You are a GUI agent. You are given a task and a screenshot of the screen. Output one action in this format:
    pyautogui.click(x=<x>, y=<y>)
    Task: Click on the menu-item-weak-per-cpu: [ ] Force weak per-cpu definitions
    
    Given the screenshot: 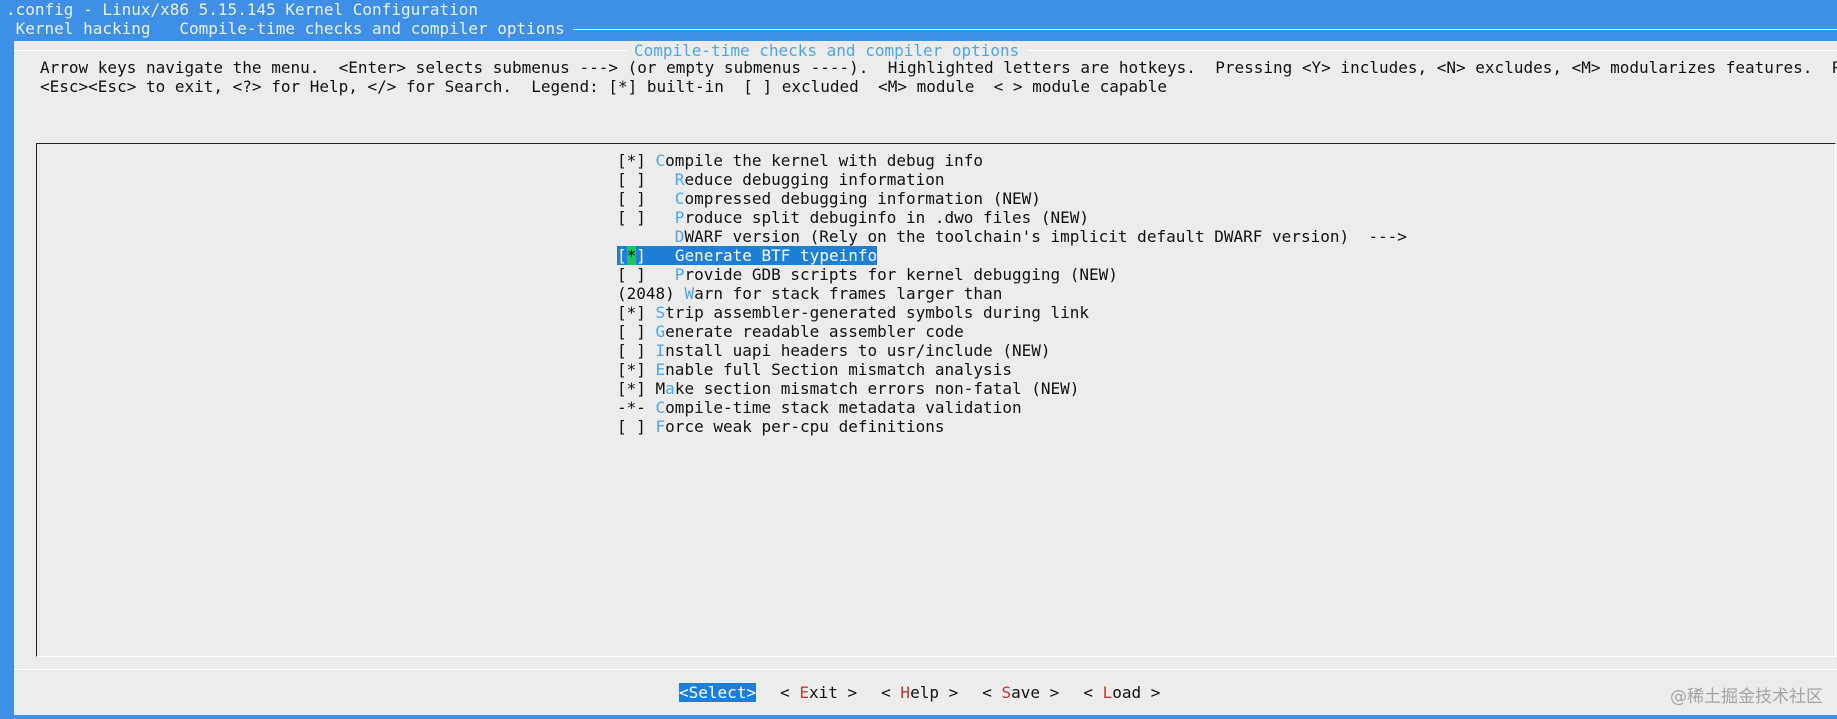 What is the action you would take?
    pyautogui.click(x=1012, y=426)
    